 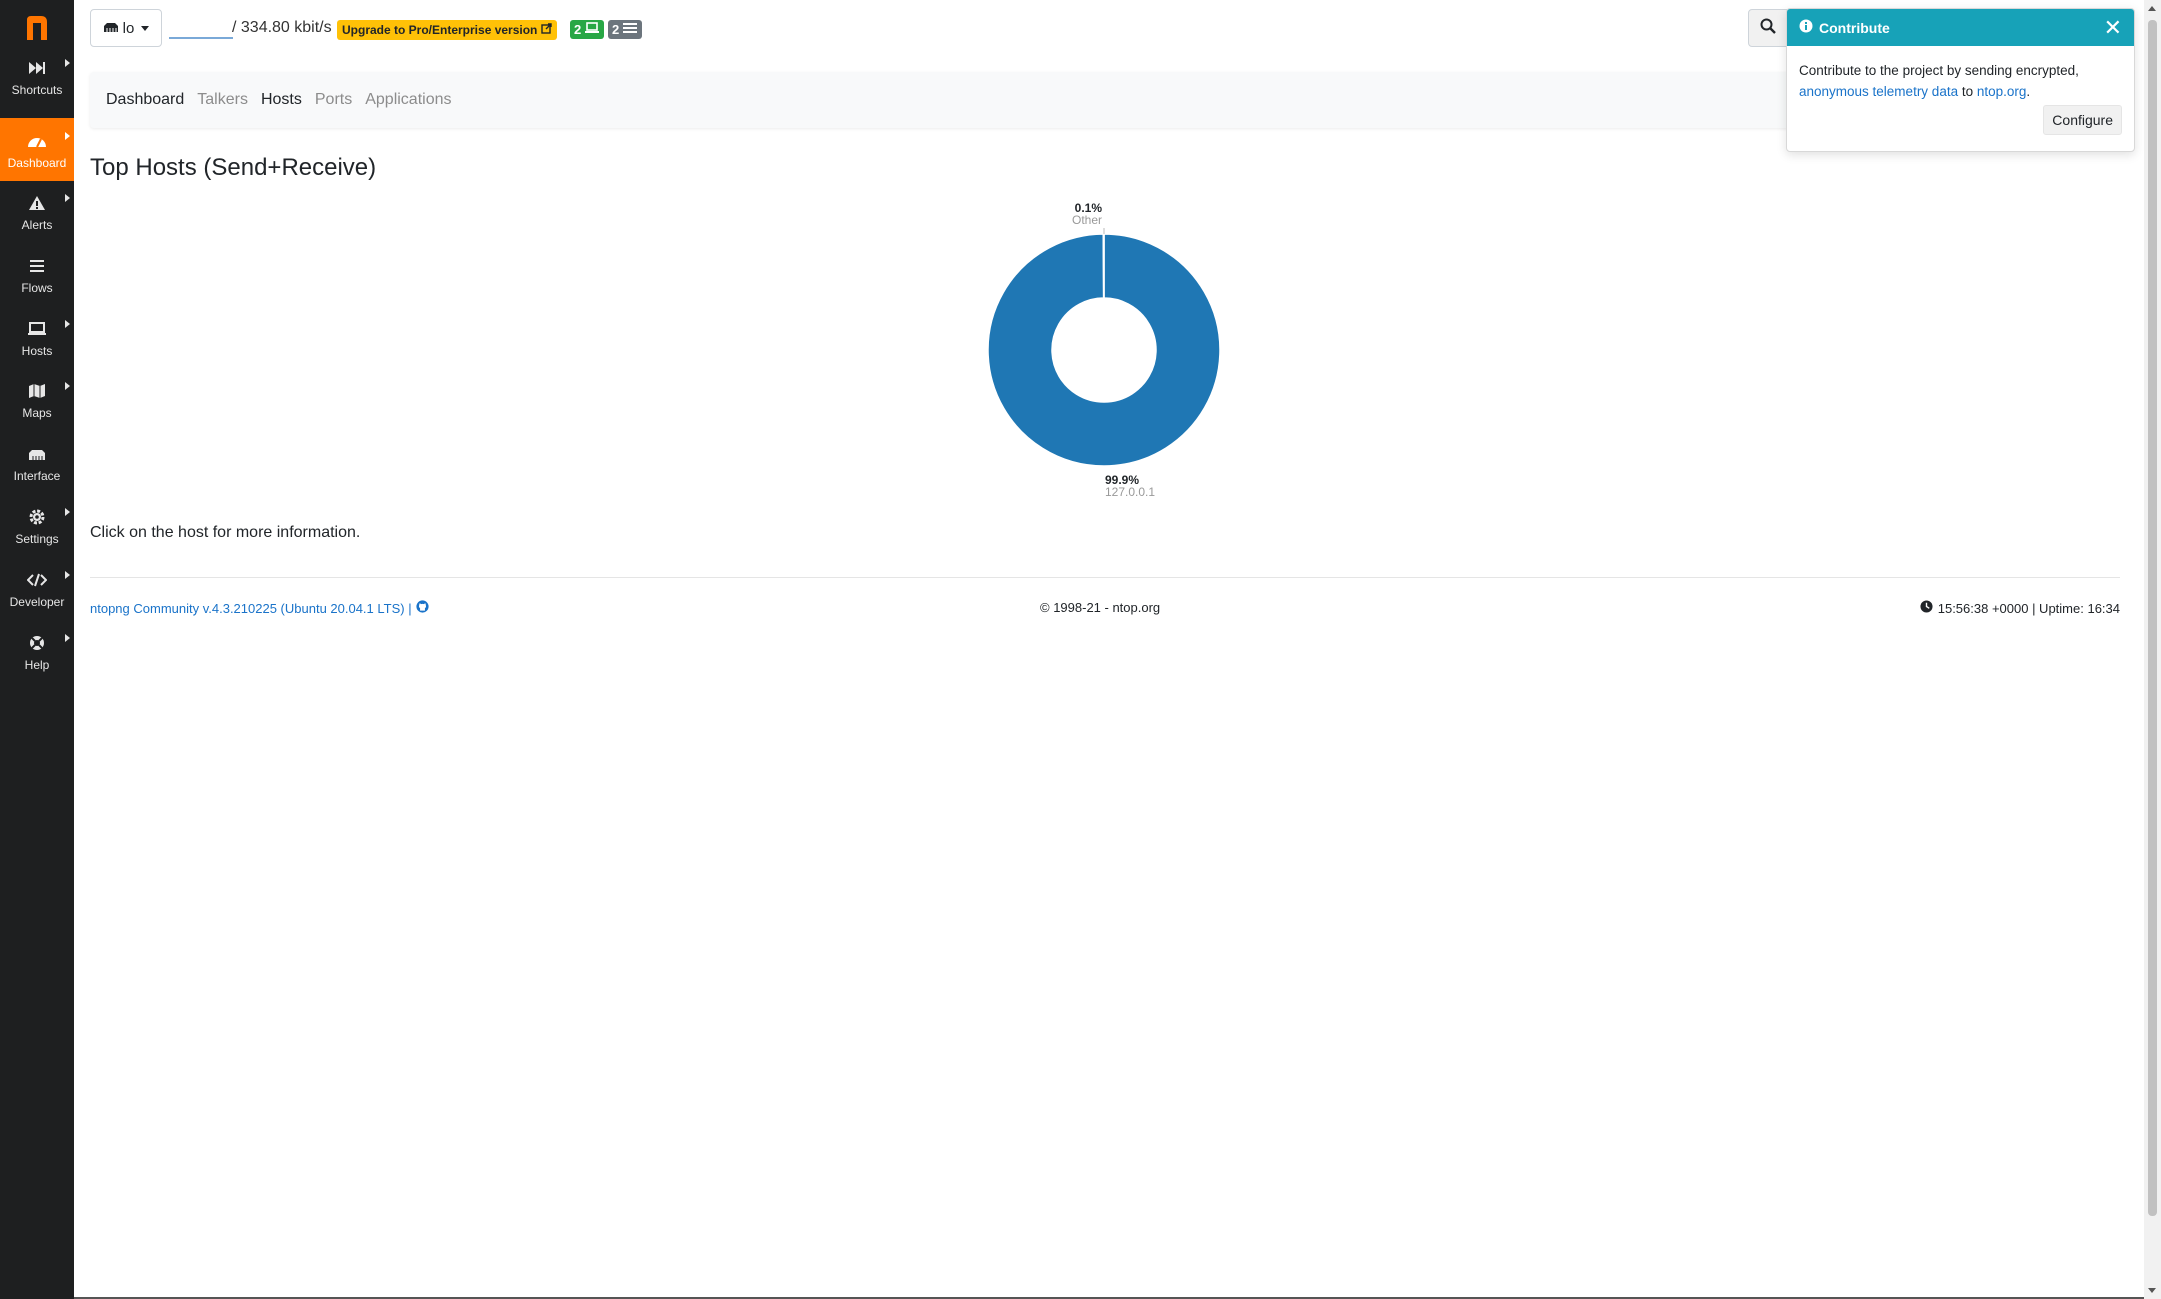 I want to click on sidebar-item-hosts: Hosts, so click(x=37, y=337).